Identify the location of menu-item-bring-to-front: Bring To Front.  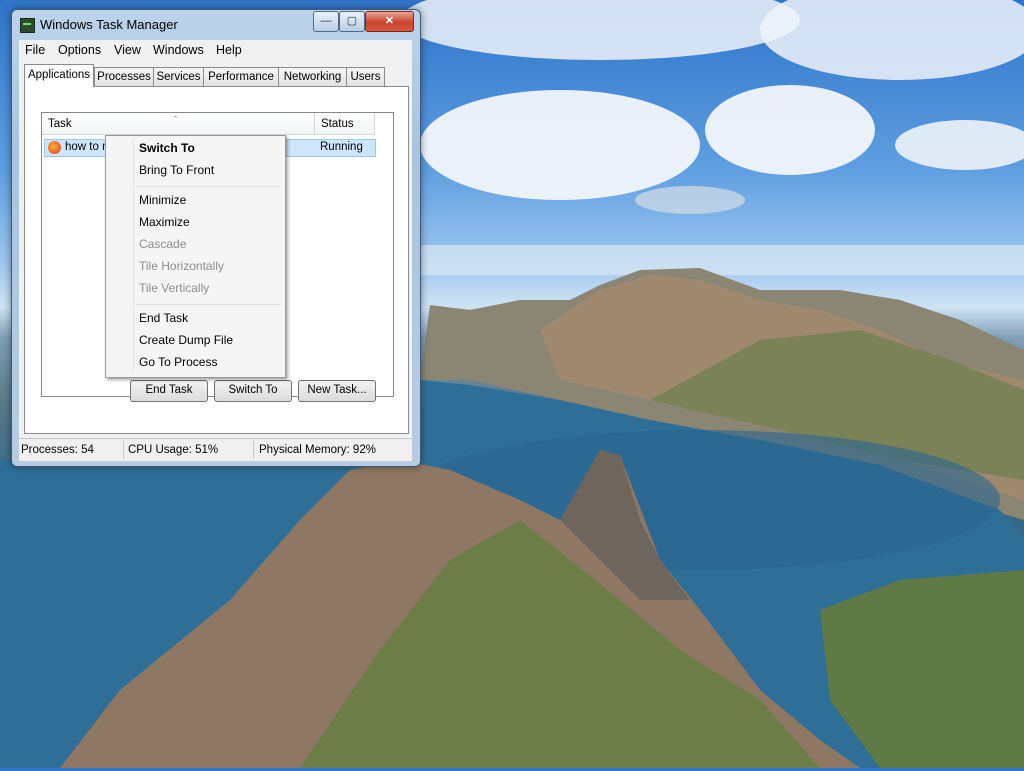
(176, 170).